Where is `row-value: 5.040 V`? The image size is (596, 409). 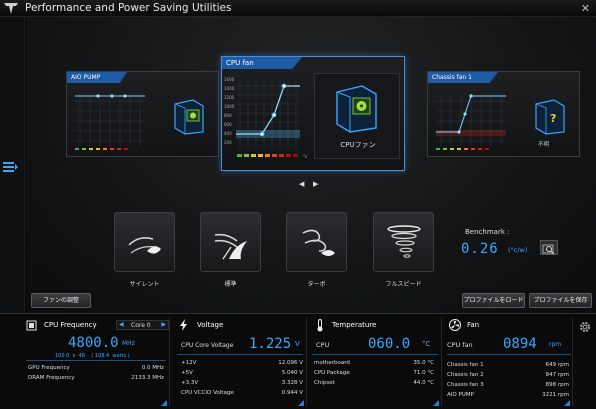
row-value: 5.040 V is located at coordinates (292, 373).